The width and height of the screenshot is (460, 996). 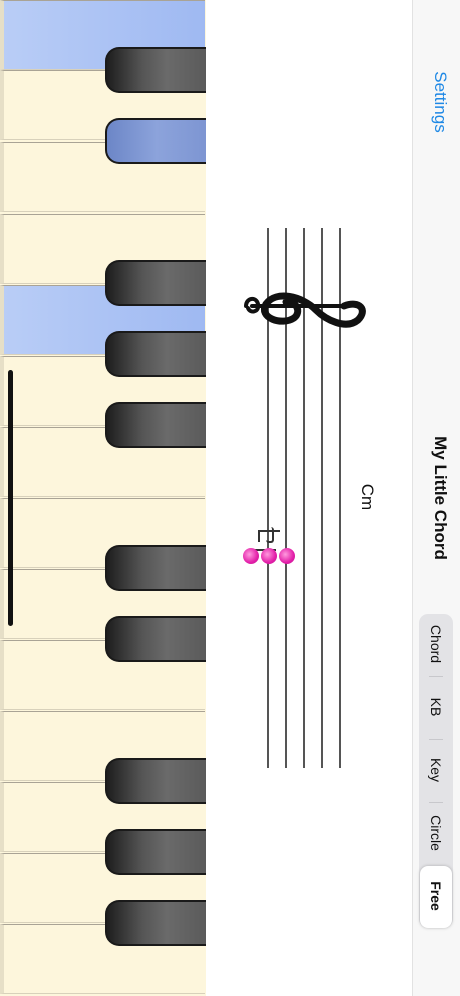 I want to click on chord-symbol: Cm, so click(x=367, y=497).